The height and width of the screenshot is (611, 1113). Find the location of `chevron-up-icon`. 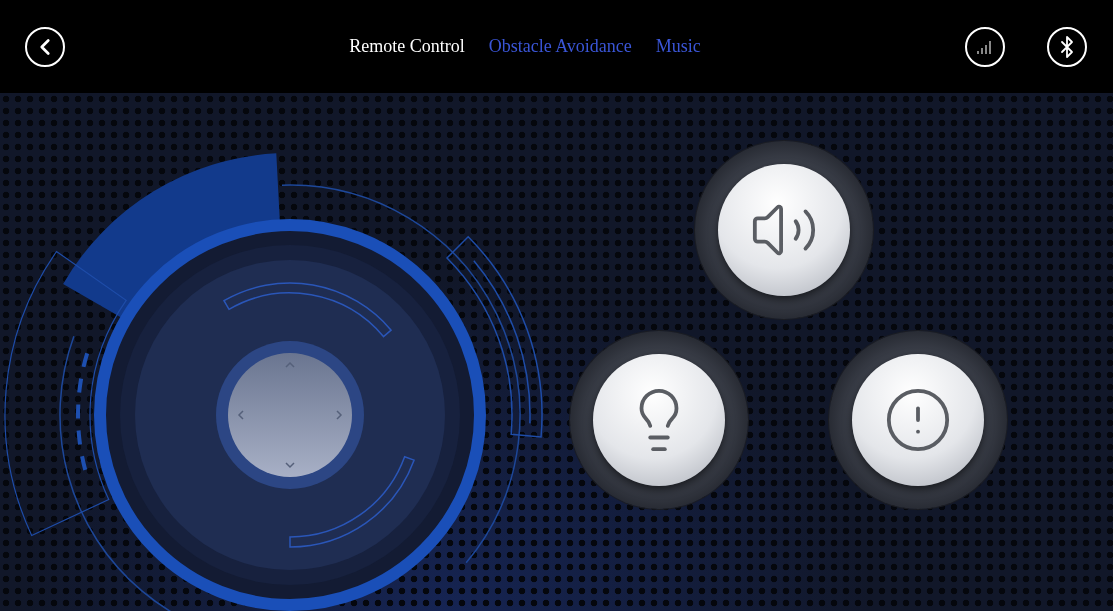

chevron-up-icon is located at coordinates (290, 364).